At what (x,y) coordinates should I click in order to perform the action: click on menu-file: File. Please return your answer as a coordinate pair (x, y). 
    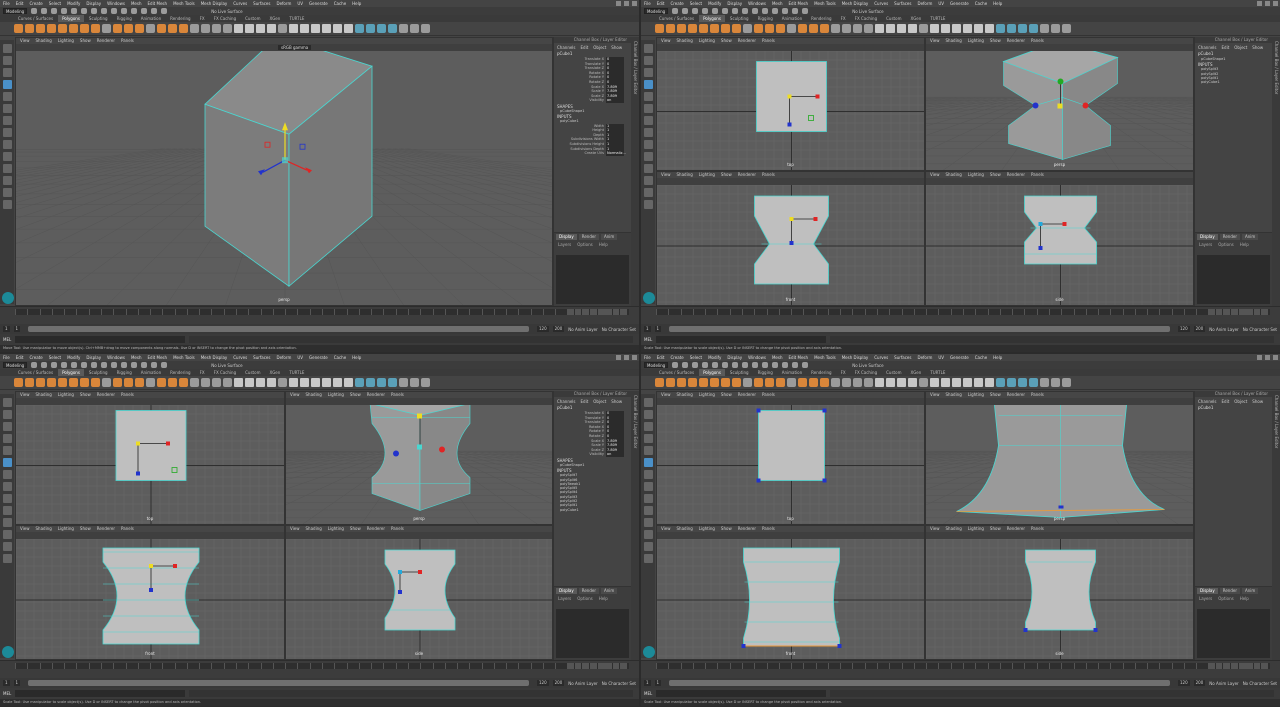
    Looking at the image, I should click on (647, 3).